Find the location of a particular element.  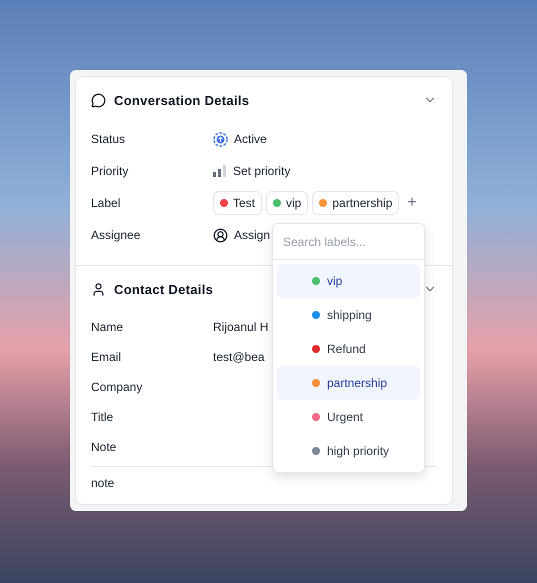

label-option: Refund is located at coordinates (348, 349).